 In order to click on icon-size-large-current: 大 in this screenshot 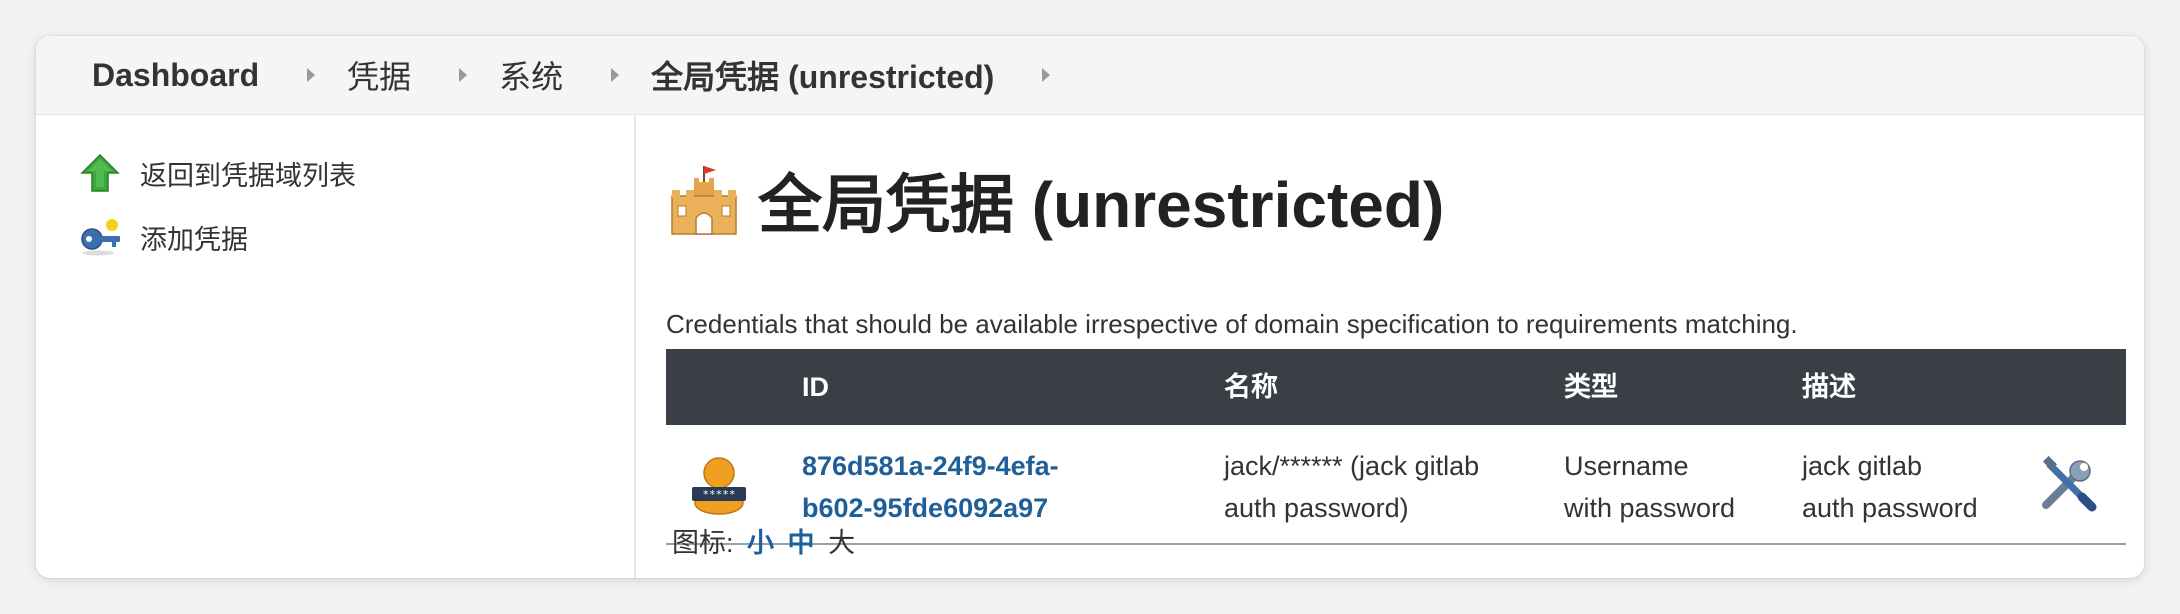, I will do `click(842, 543)`.